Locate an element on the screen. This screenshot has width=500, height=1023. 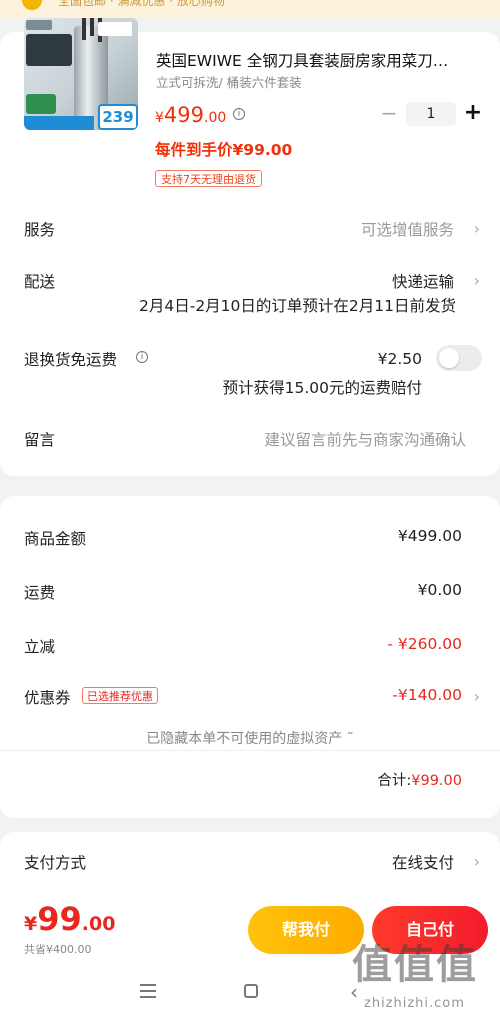
hand-price: 每件到手价¥99.00 is located at coordinates (224, 150).